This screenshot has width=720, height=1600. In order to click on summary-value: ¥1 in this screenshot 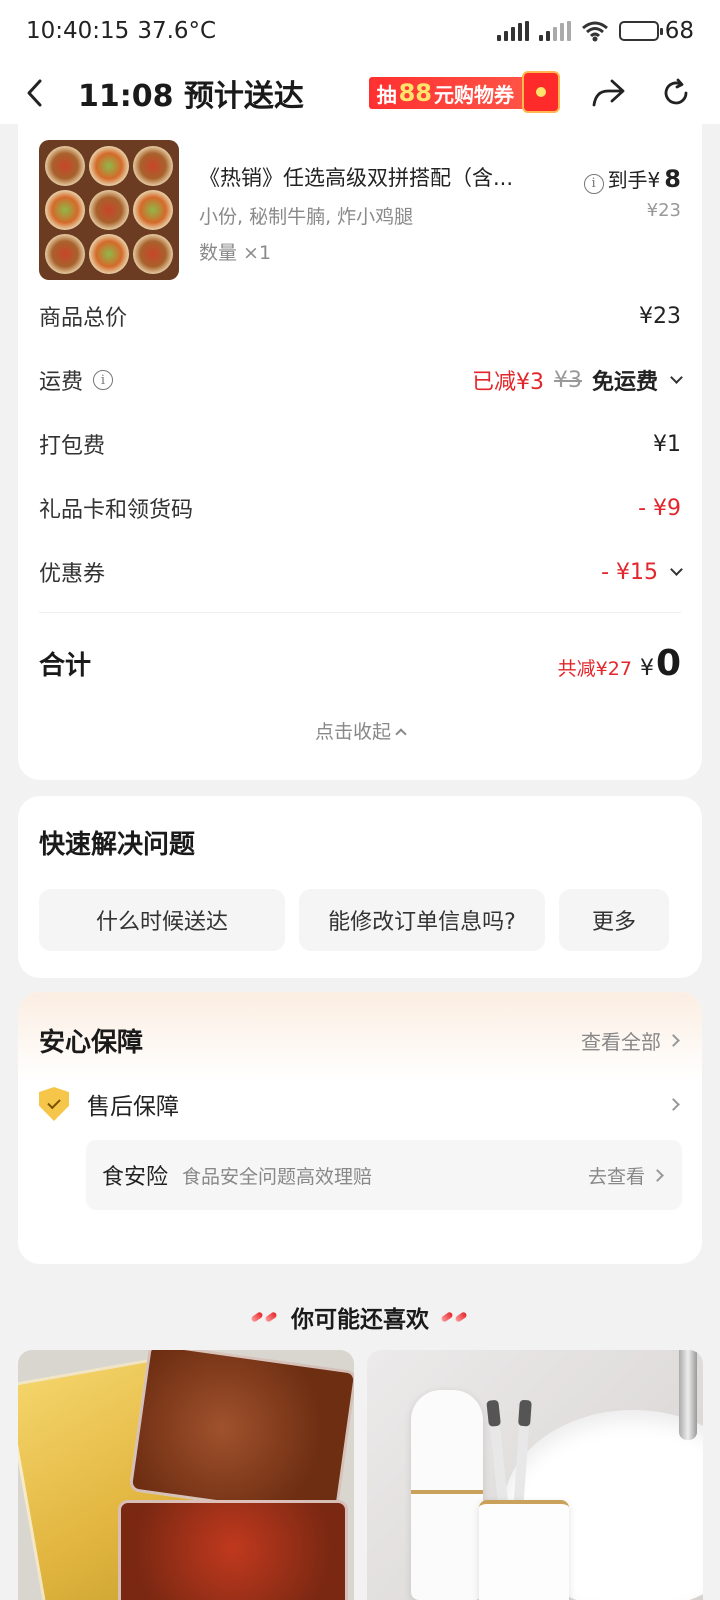, I will do `click(667, 444)`.